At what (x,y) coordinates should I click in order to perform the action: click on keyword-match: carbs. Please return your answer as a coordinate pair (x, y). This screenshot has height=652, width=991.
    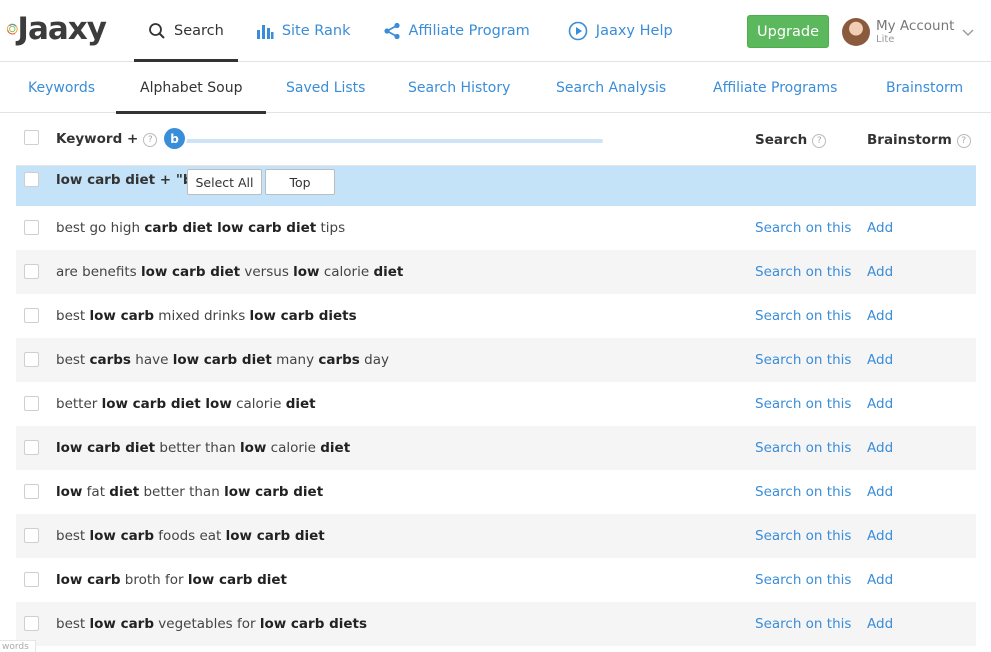
    Looking at the image, I should click on (339, 360).